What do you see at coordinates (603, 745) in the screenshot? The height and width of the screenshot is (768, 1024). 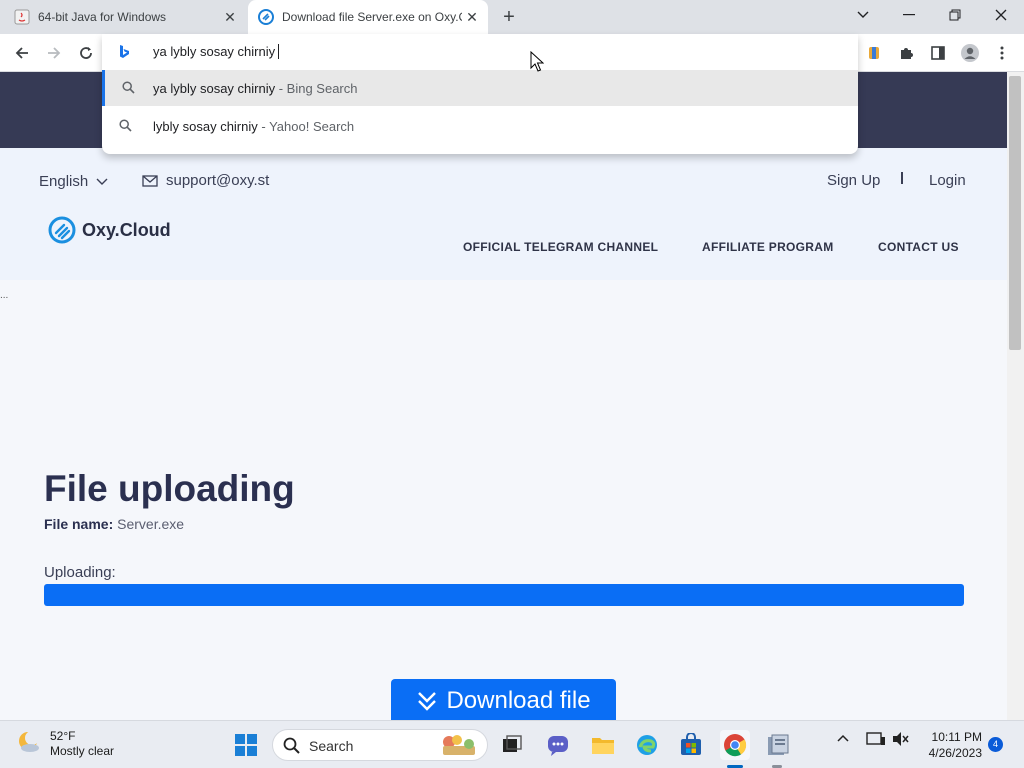 I see `file-explorer-icon` at bounding box center [603, 745].